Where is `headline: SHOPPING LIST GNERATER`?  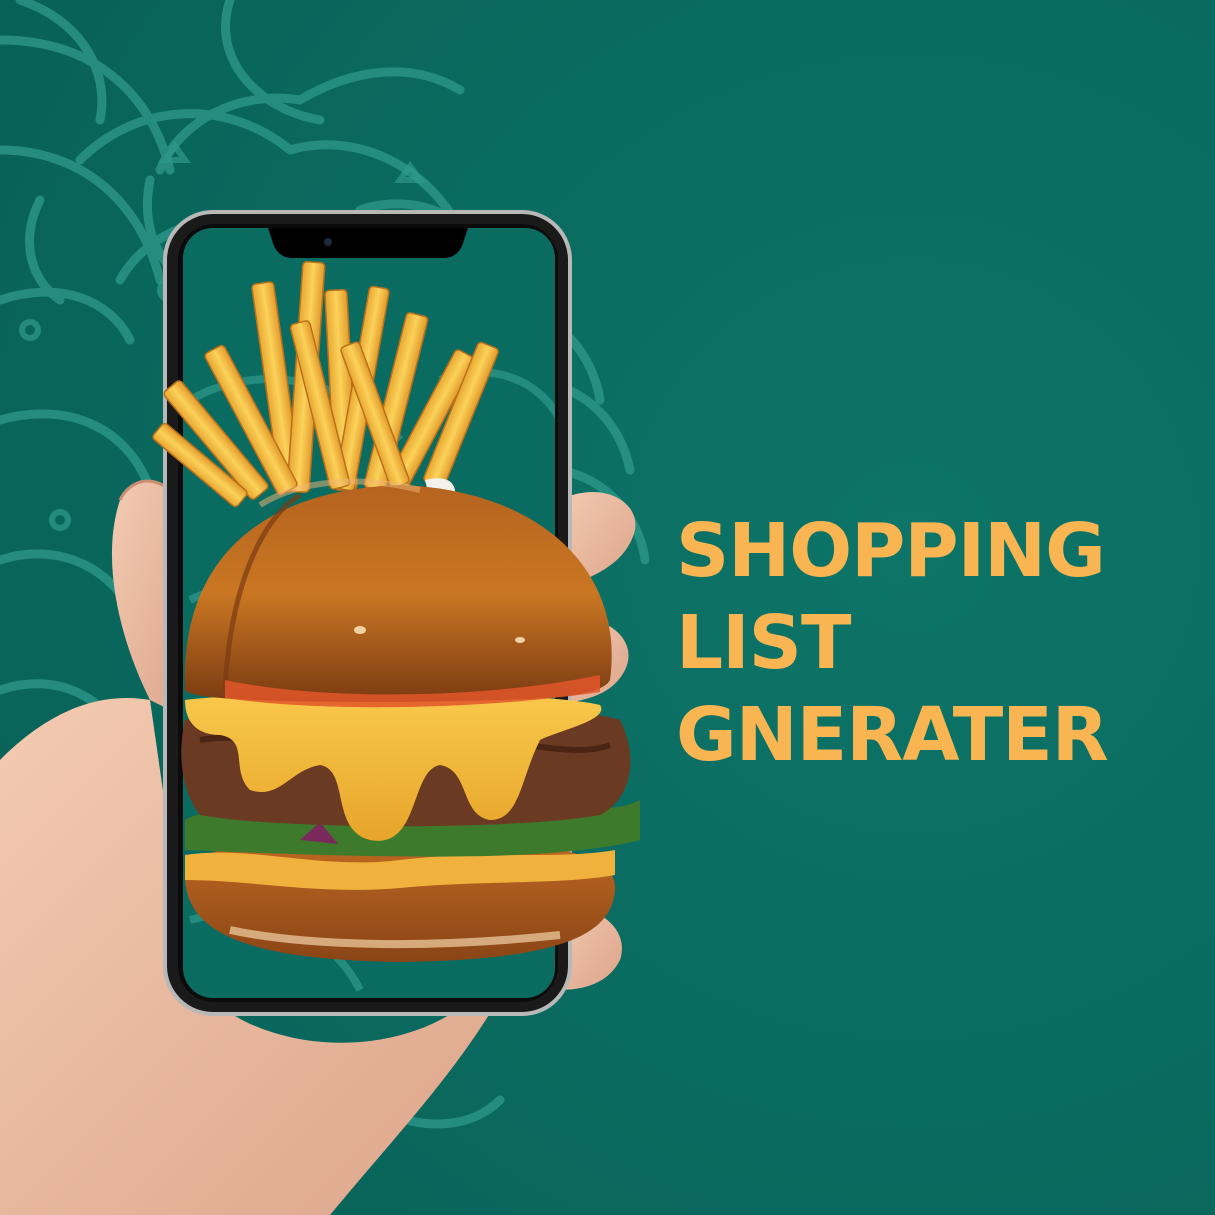
headline: SHOPPING LIST GNERATER is located at coordinates (892, 643).